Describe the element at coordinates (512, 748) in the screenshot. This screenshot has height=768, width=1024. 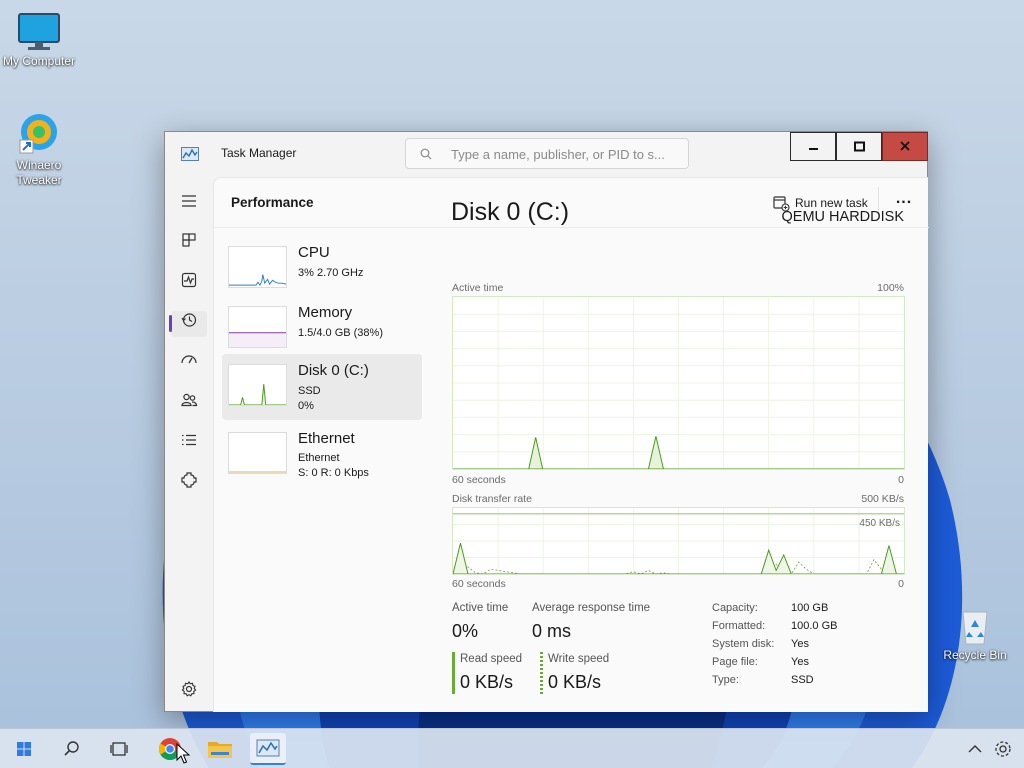
I see `taskbar` at that location.